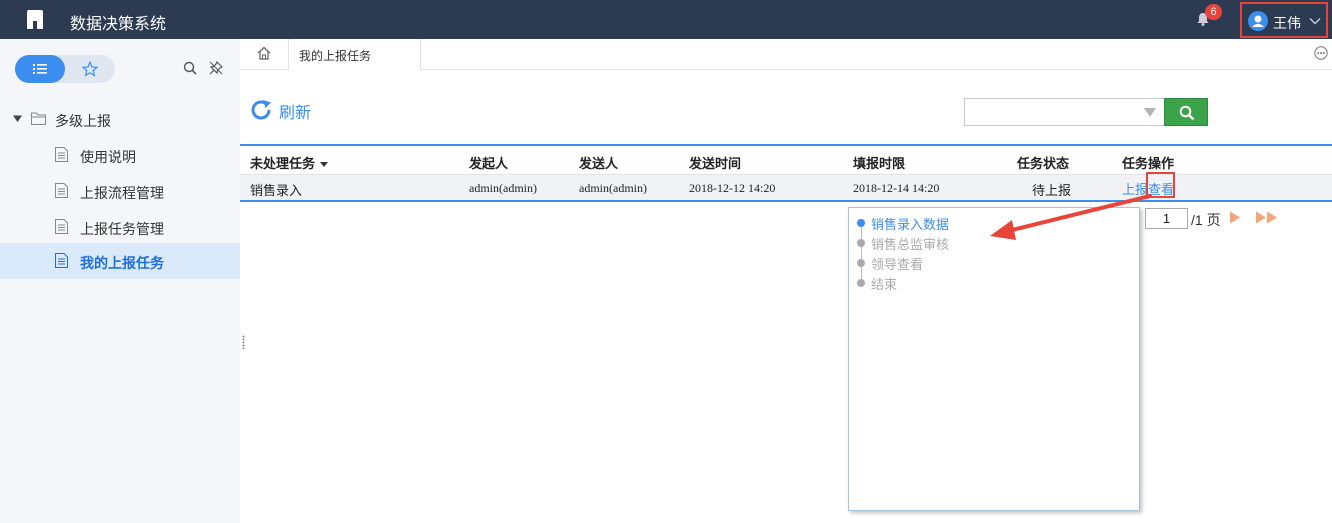  Describe the element at coordinates (666, 19) in the screenshot. I see `top-bar: 数据决策系统 6 王伟` at that location.